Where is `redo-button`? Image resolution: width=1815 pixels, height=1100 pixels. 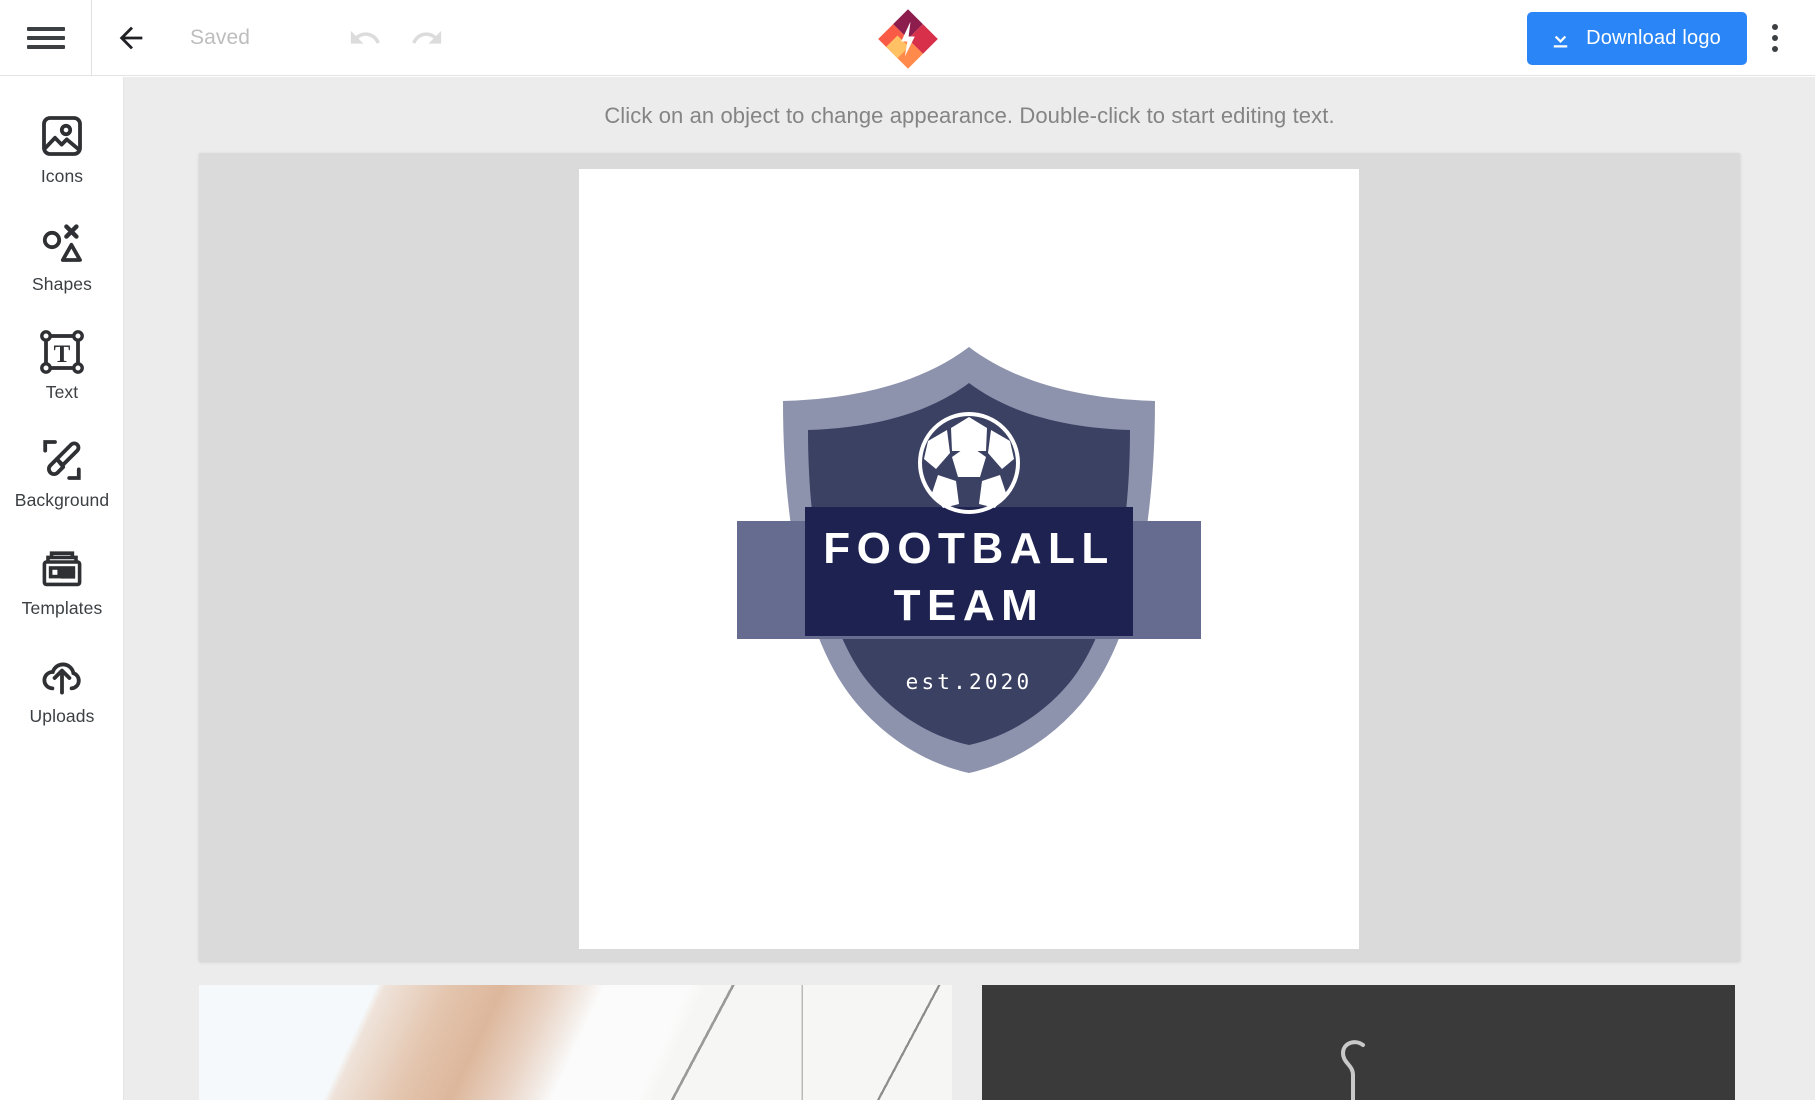 redo-button is located at coordinates (427, 38).